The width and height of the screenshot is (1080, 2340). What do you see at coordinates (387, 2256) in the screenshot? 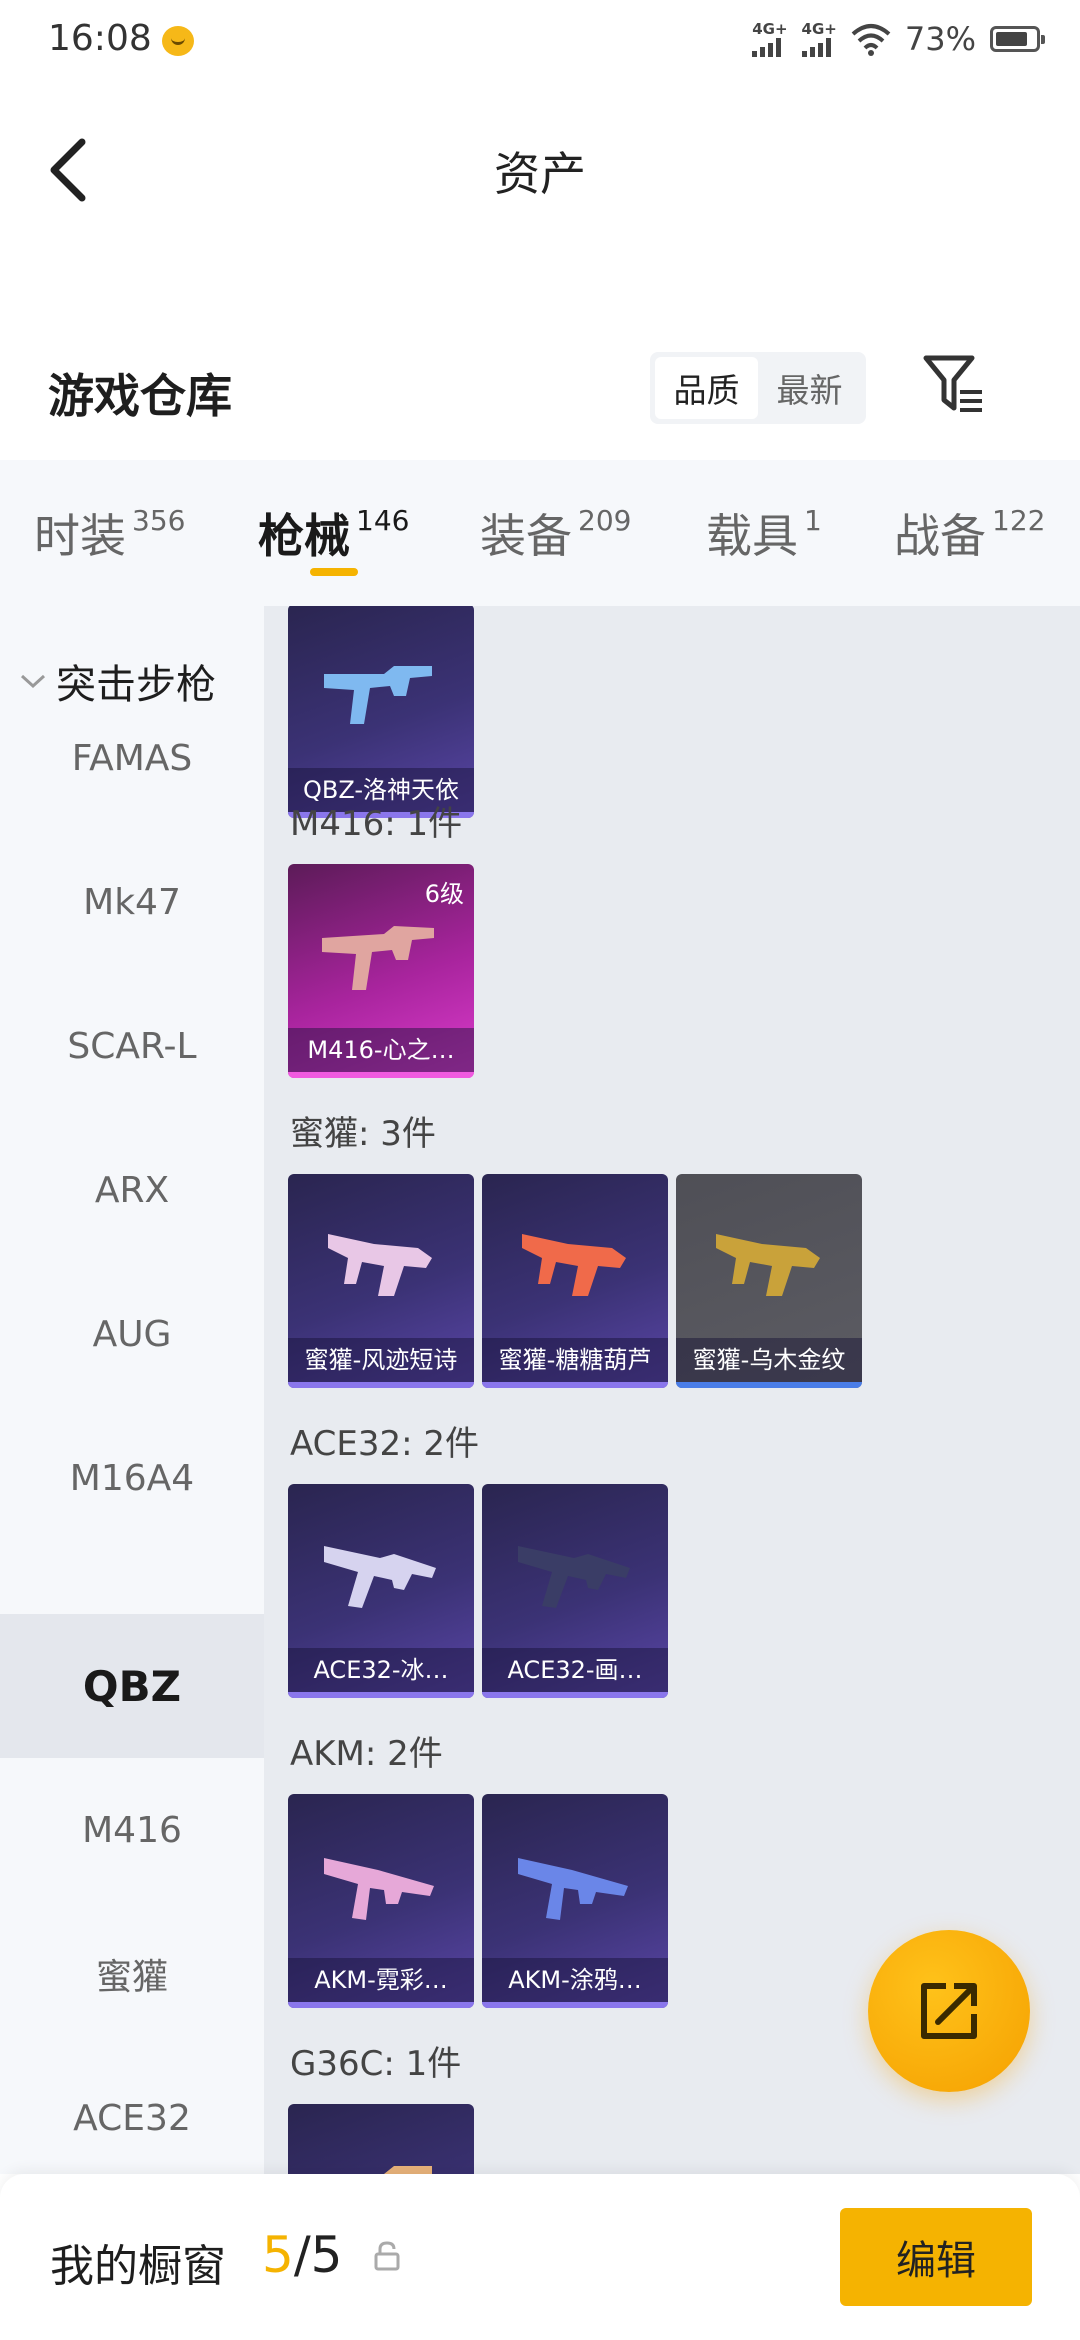
I see `lock-icon` at bounding box center [387, 2256].